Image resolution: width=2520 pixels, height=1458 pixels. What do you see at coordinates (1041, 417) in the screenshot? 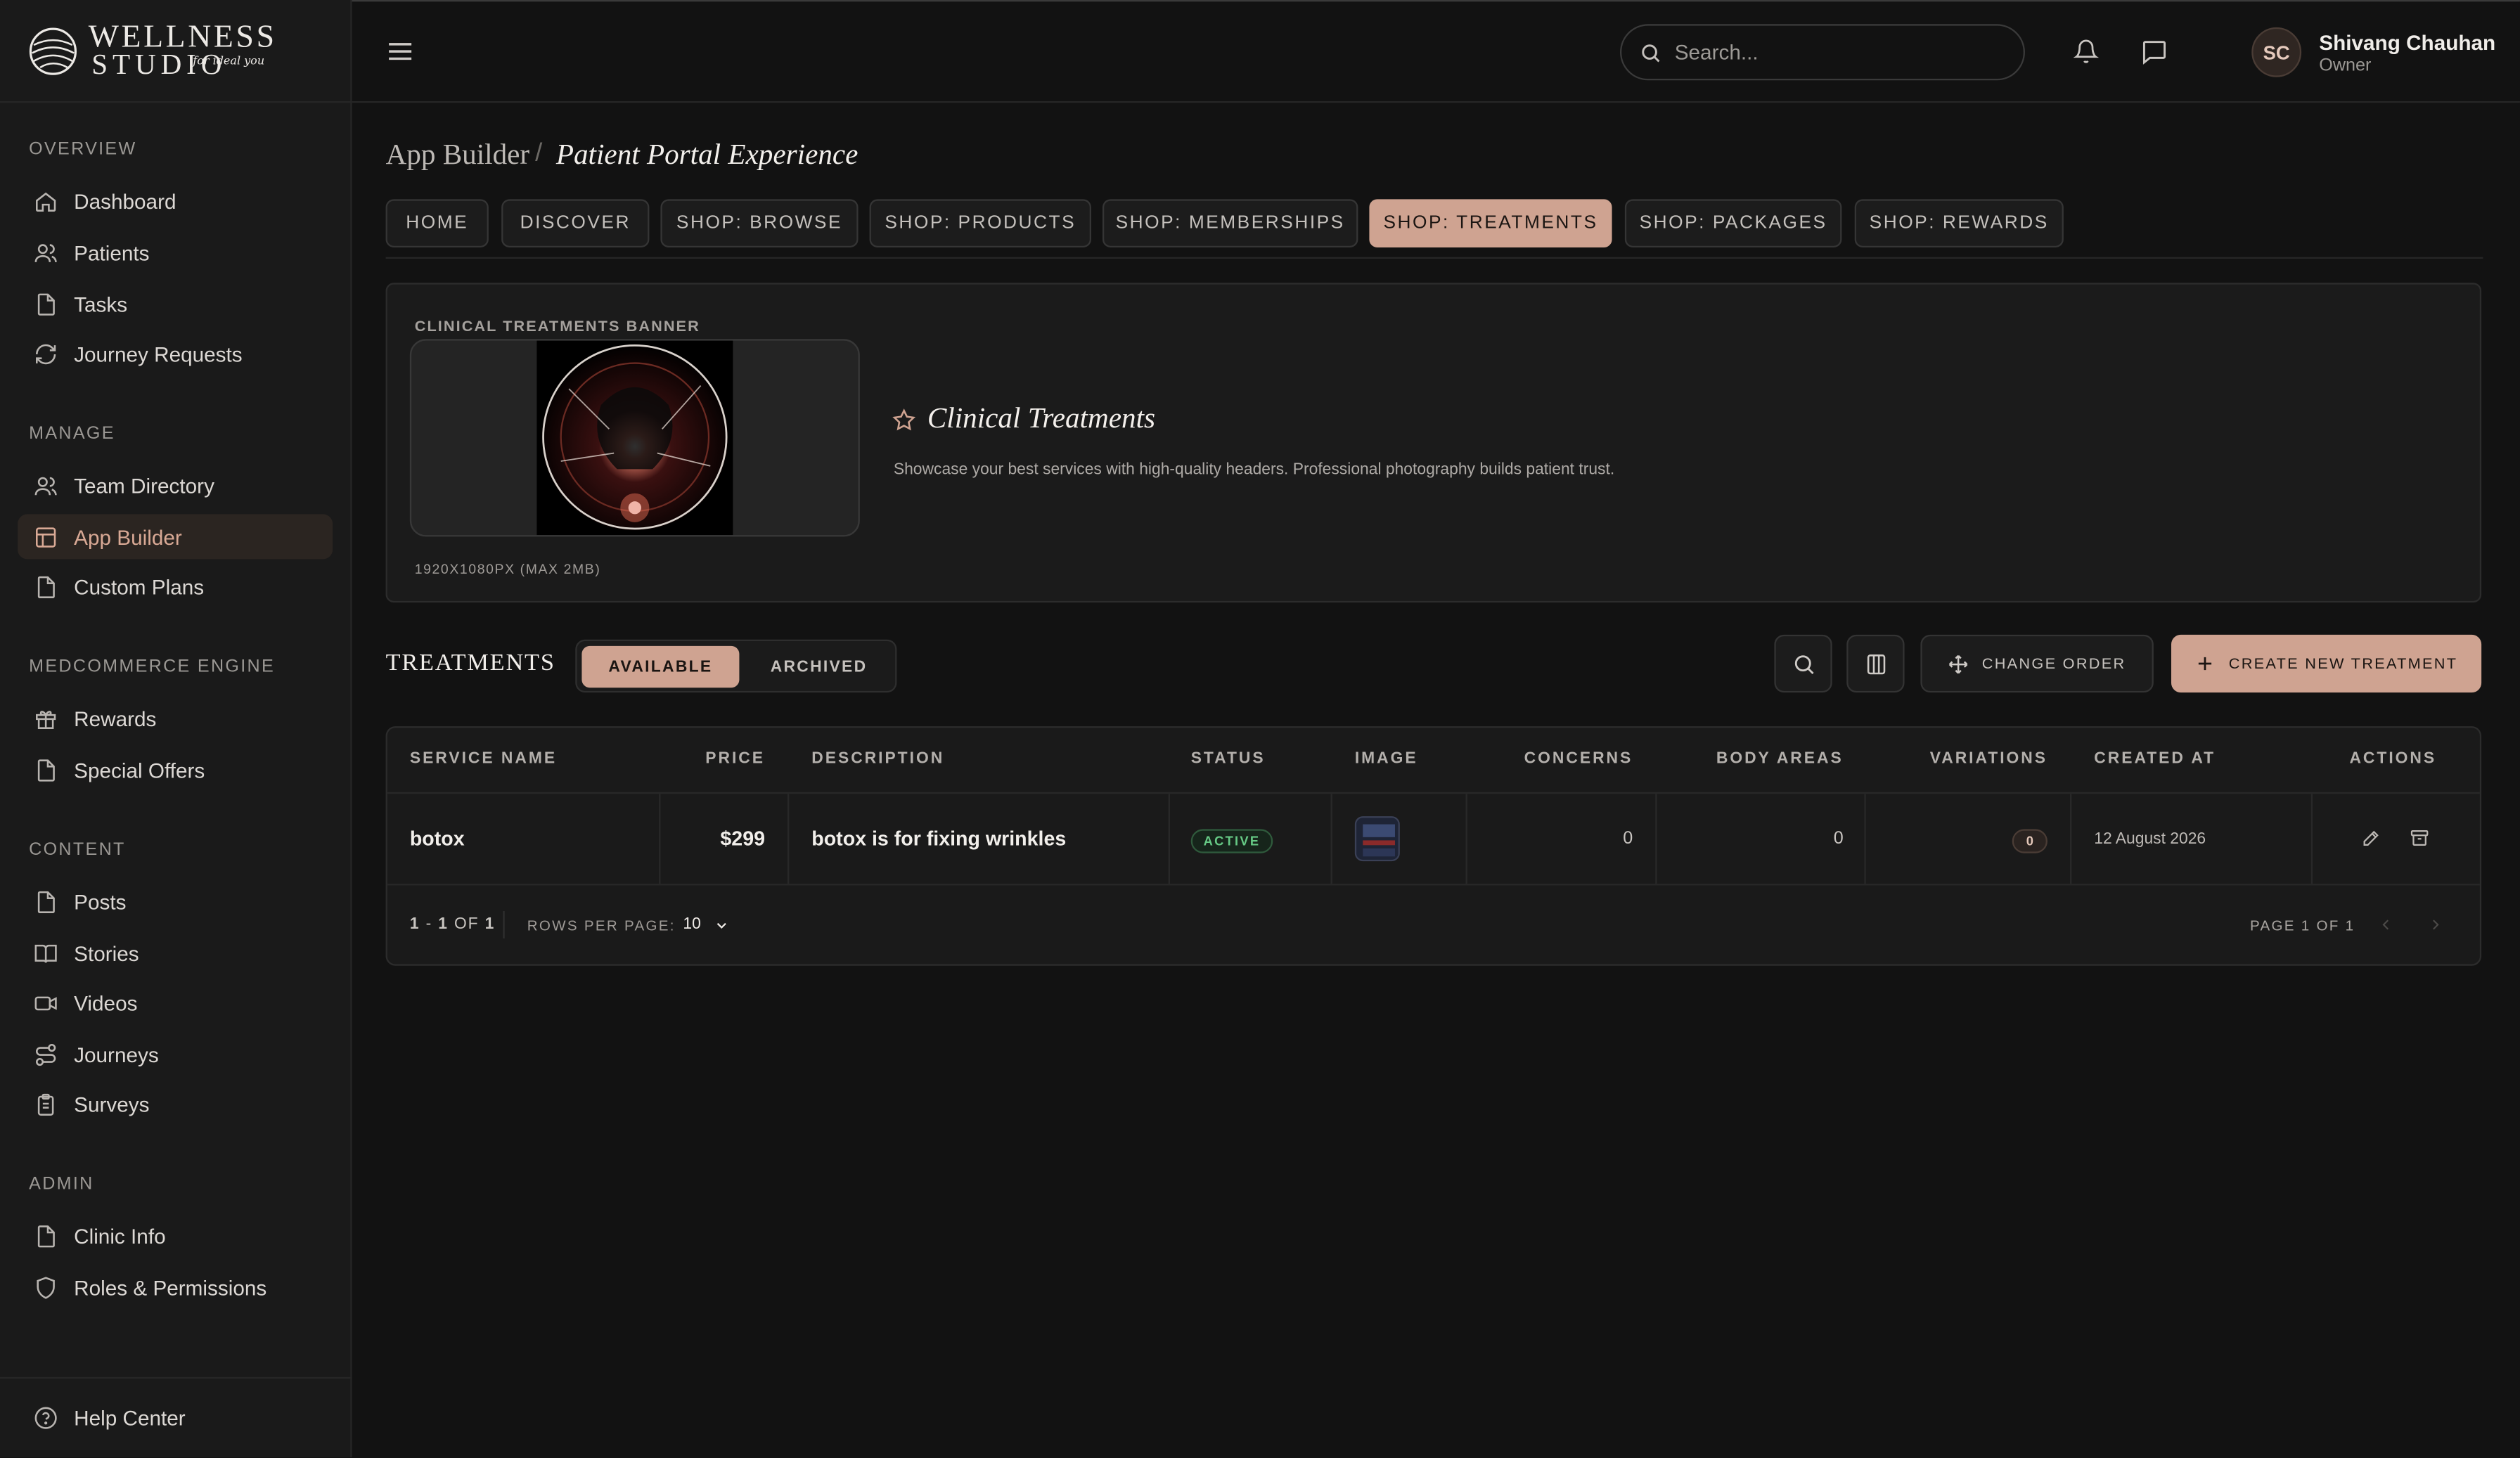
I see `banner-title: Clinical Treatments` at bounding box center [1041, 417].